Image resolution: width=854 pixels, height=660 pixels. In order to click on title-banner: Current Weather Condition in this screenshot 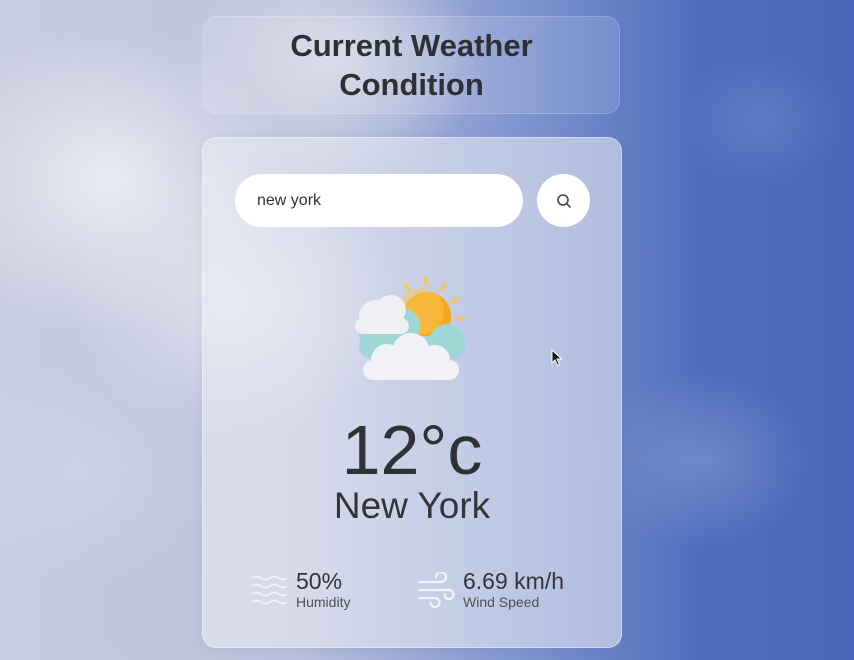, I will do `click(411, 65)`.